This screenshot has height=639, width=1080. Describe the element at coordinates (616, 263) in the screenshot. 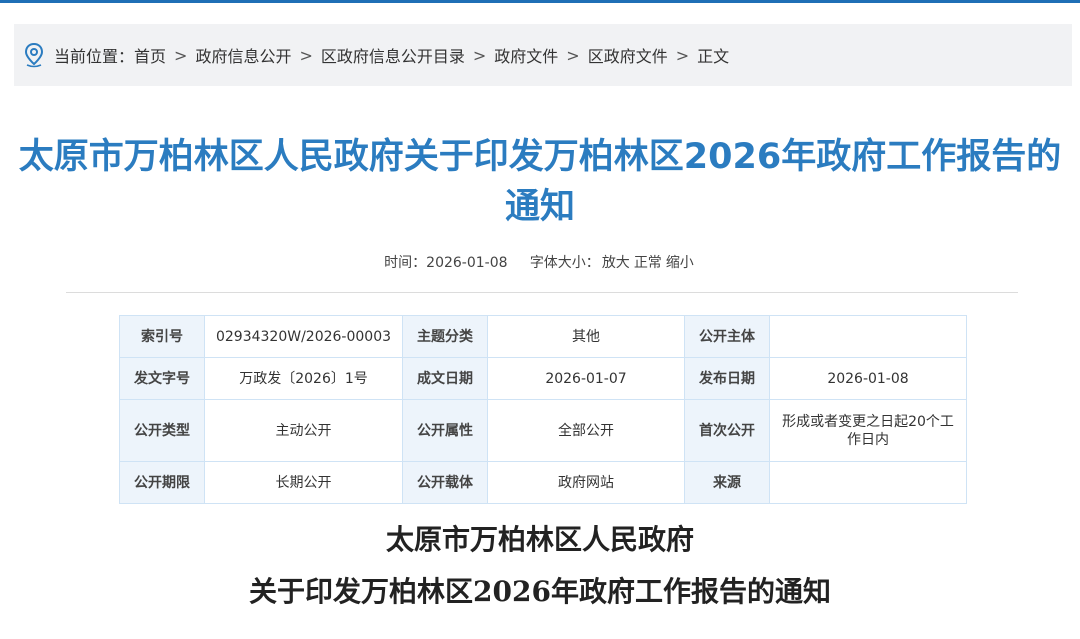

I see `fontsize-large-button: 放大` at that location.